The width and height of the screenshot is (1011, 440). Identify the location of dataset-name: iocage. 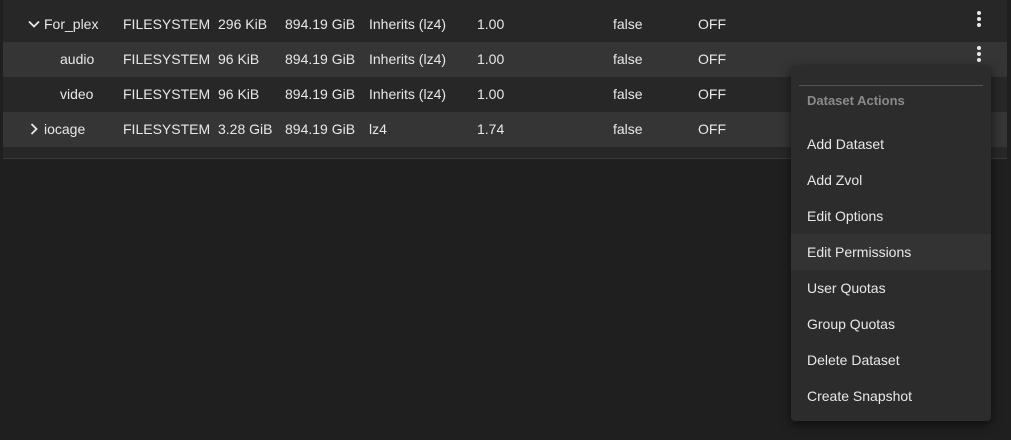
(65, 129).